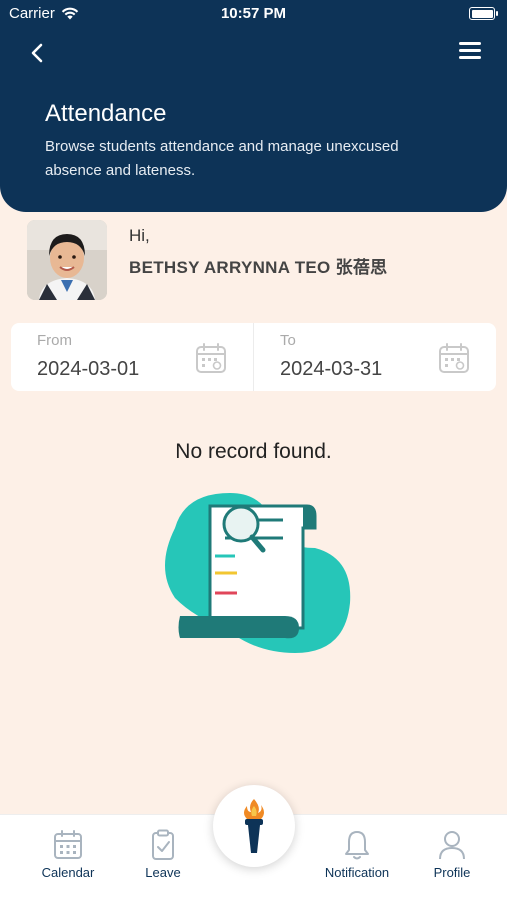 This screenshot has width=507, height=900. I want to click on date-range-card: From 2024-03-01 To 2024-03-31, so click(253, 357).